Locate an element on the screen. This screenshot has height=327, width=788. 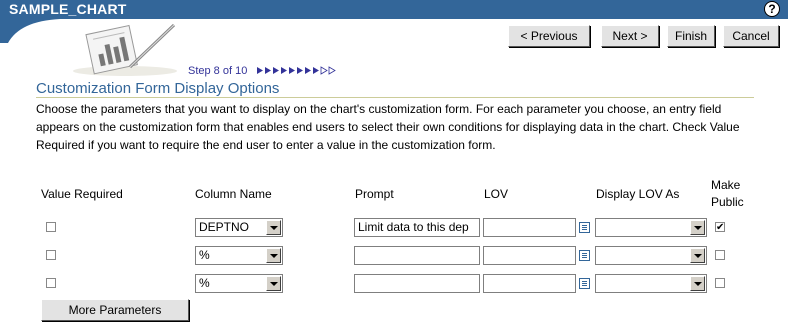
column-name-value-2: % is located at coordinates (204, 255).